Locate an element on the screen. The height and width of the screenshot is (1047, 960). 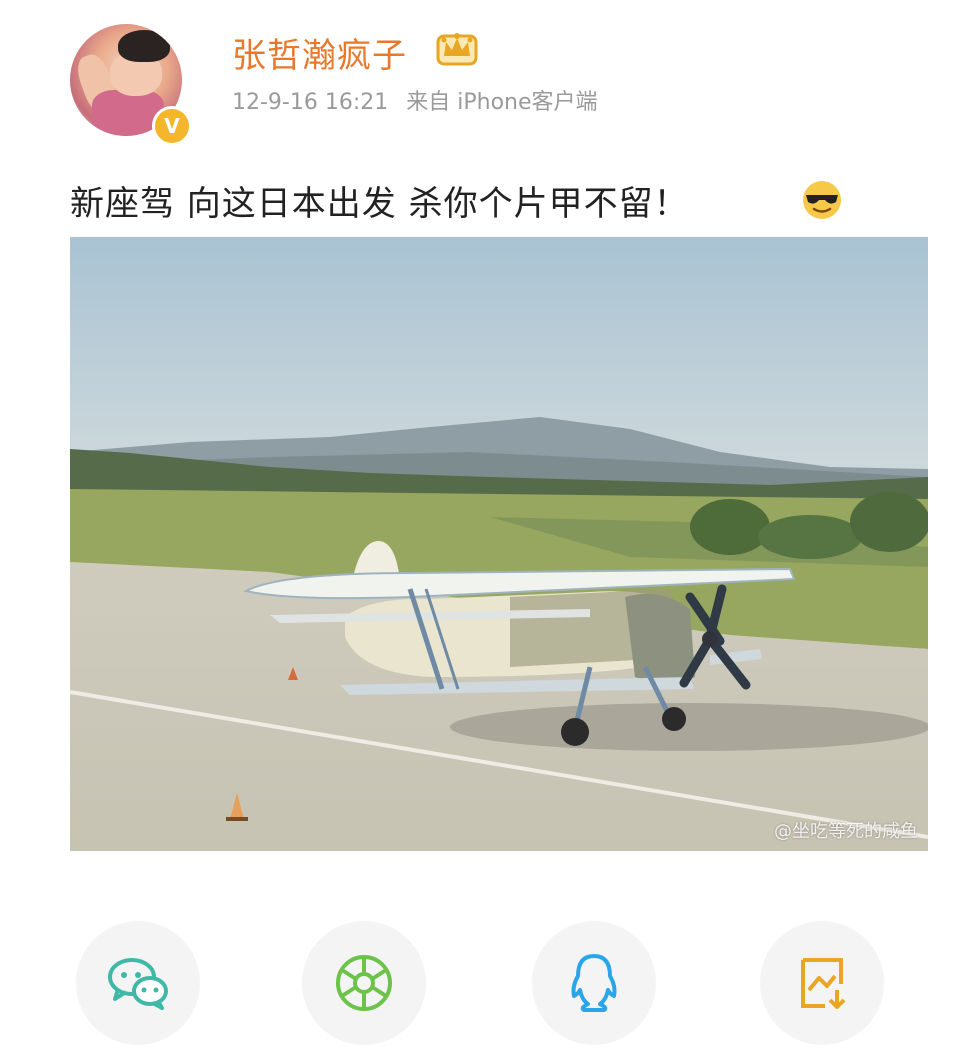
wechat-icon is located at coordinates (138, 984).